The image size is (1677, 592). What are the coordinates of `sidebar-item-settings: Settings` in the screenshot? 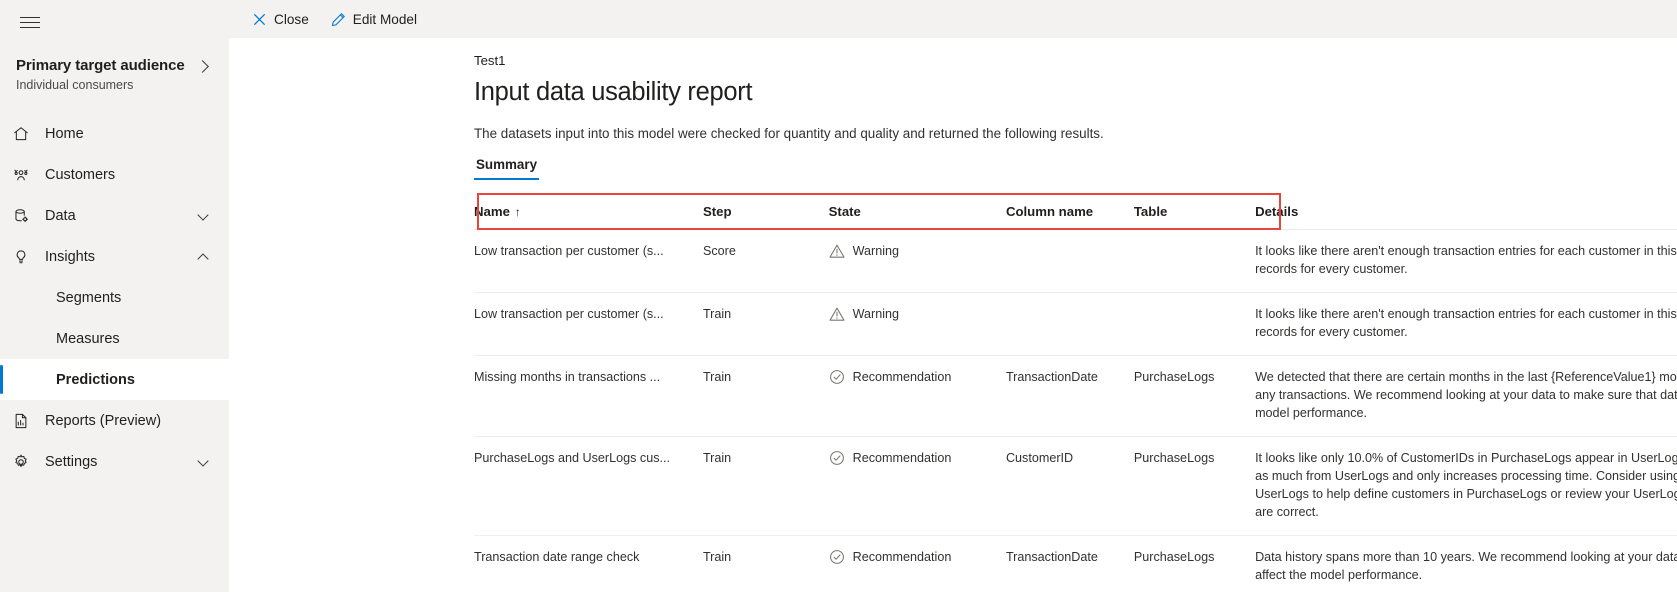 It's located at (114, 461).